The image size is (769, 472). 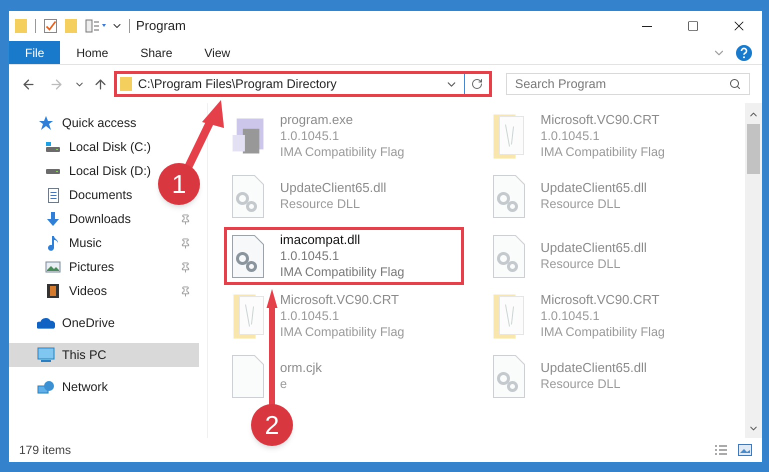 I want to click on nav-item: Music, so click(x=73, y=243).